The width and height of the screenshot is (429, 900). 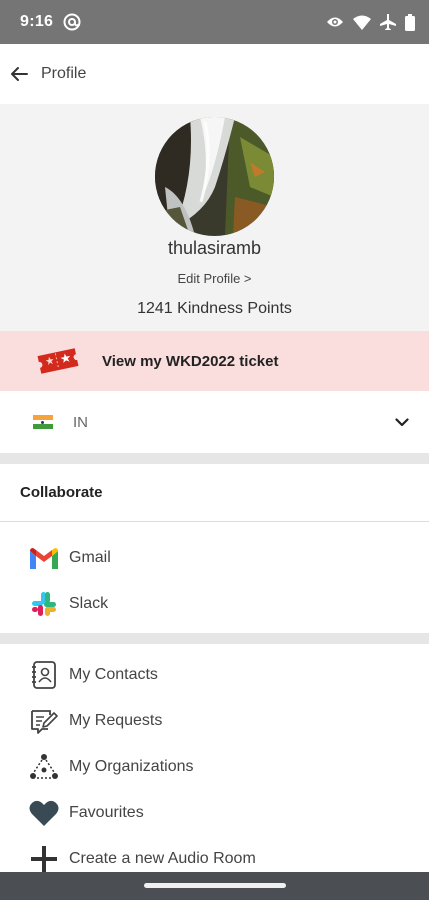 What do you see at coordinates (214, 22) in the screenshot?
I see `status-bar: 9:16` at bounding box center [214, 22].